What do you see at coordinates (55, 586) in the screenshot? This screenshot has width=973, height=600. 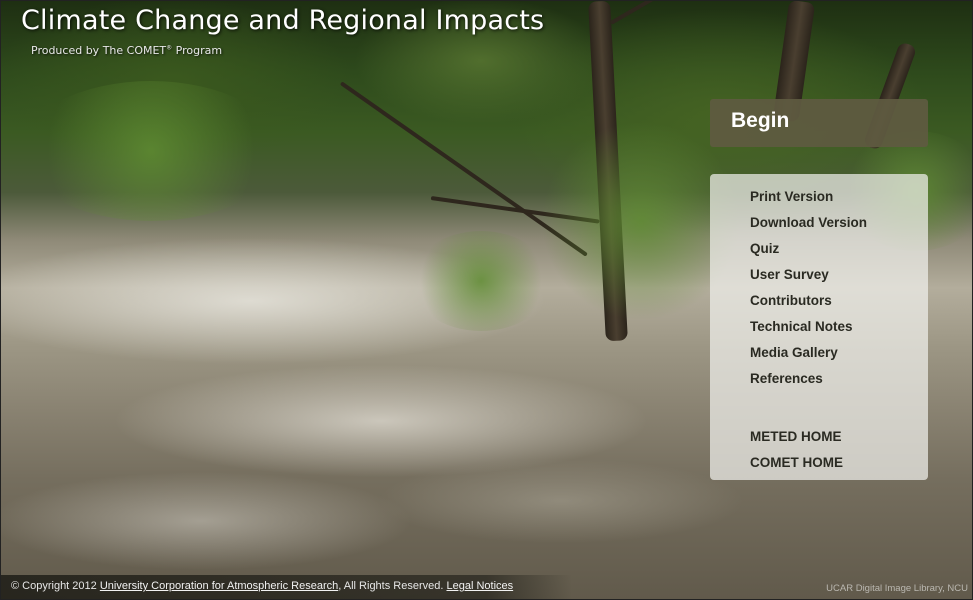 I see `copyright-text: © Copyright 2012` at bounding box center [55, 586].